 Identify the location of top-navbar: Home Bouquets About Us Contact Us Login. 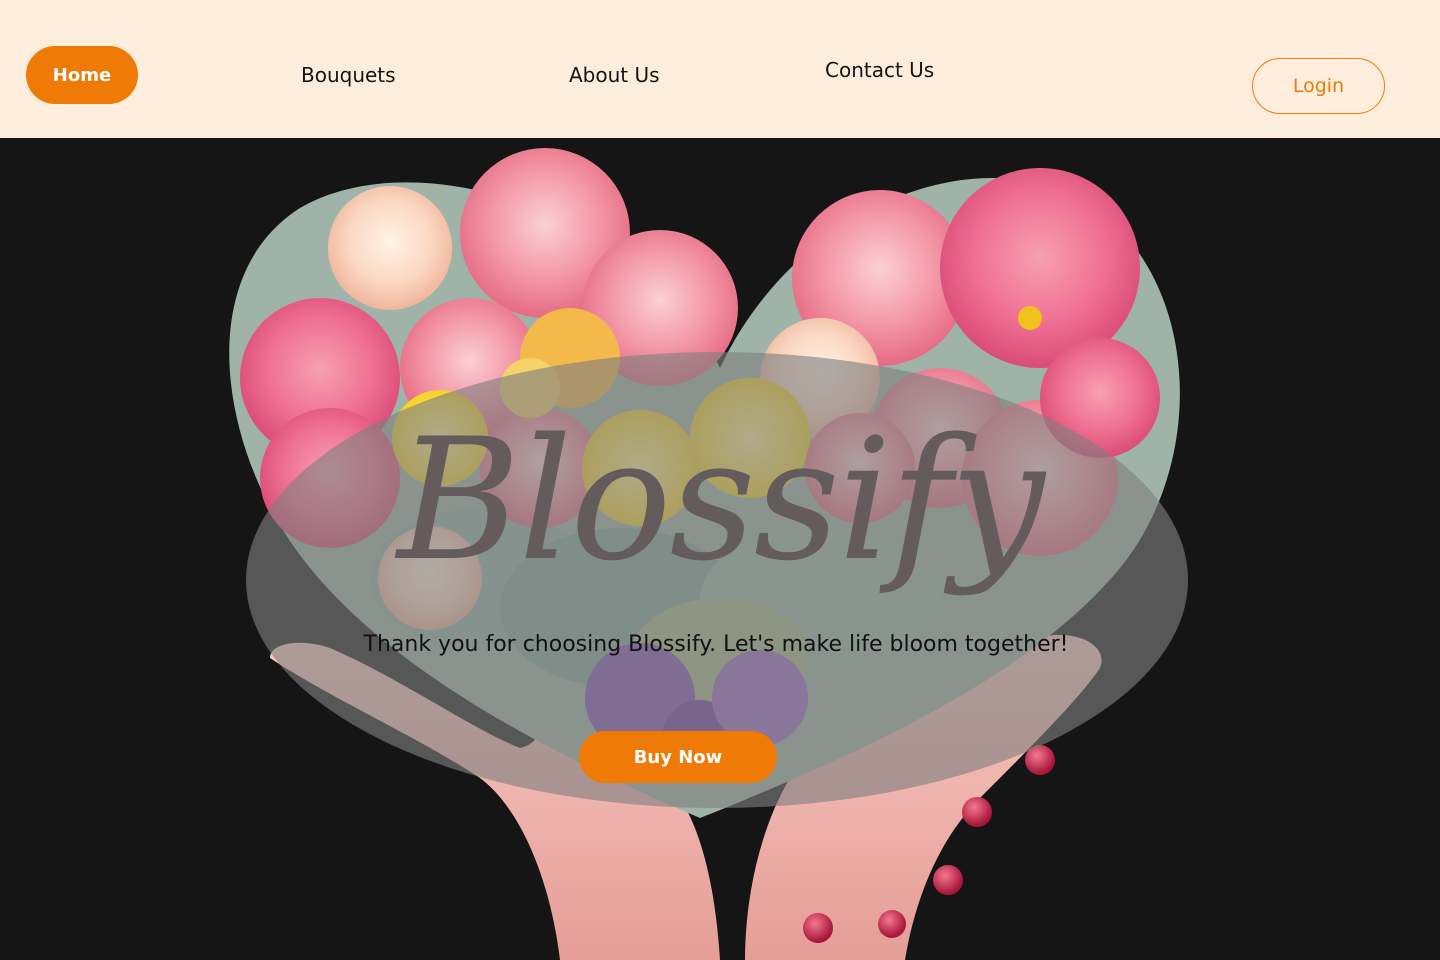
(720, 69).